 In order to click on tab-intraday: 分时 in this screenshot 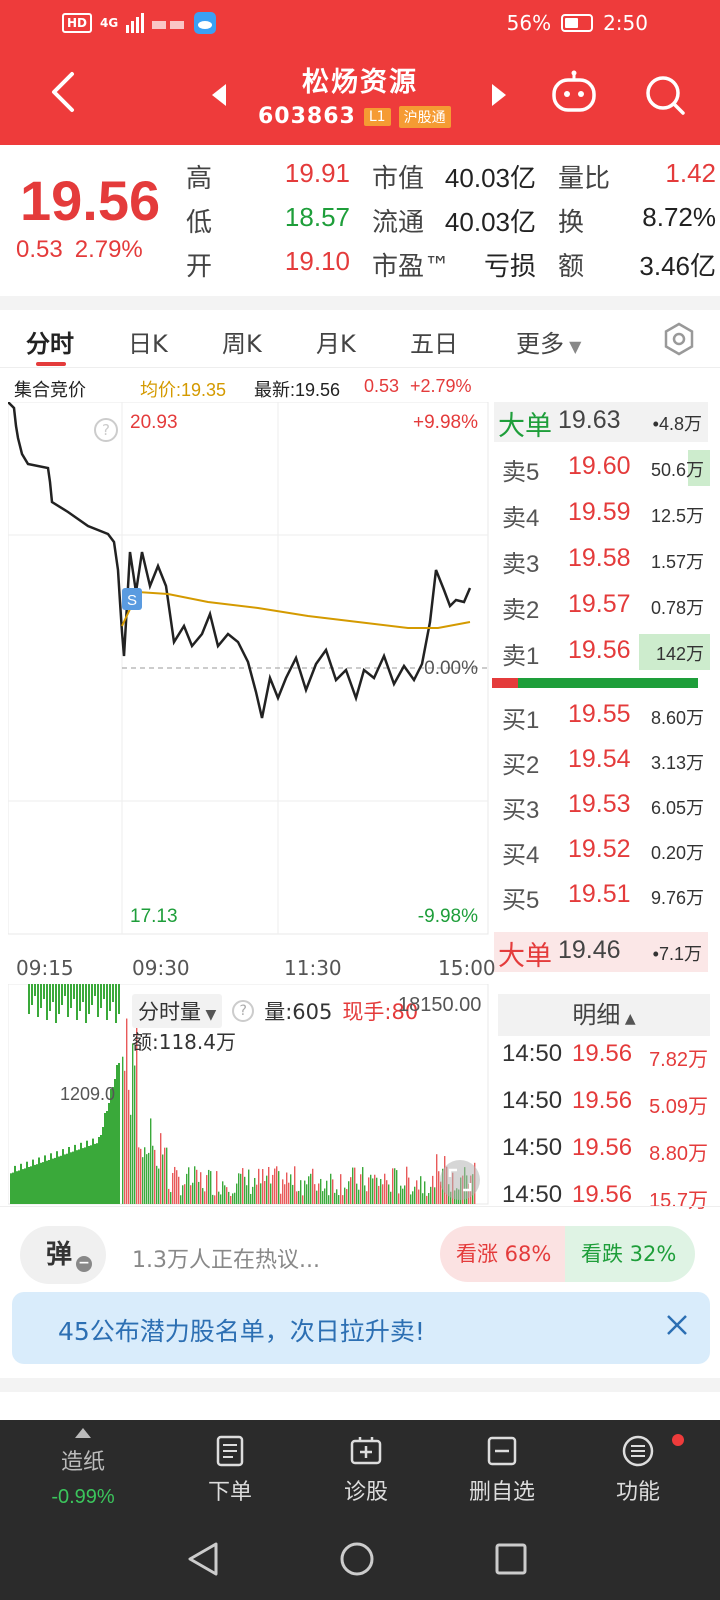, I will do `click(50, 341)`.